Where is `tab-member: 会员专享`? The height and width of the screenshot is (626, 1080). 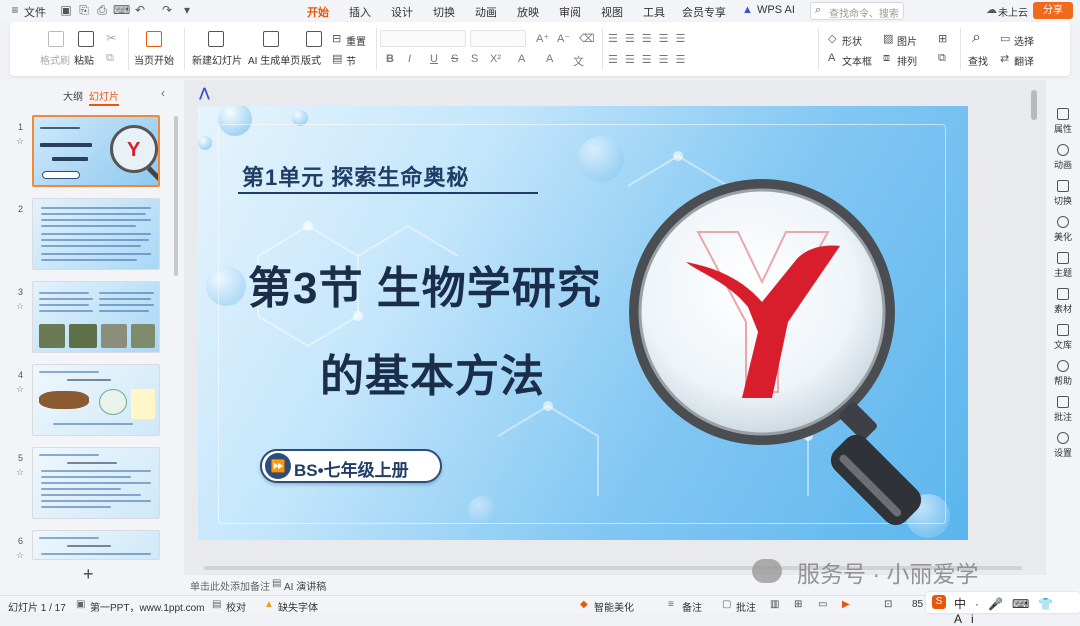 tab-member: 会员专享 is located at coordinates (704, 12).